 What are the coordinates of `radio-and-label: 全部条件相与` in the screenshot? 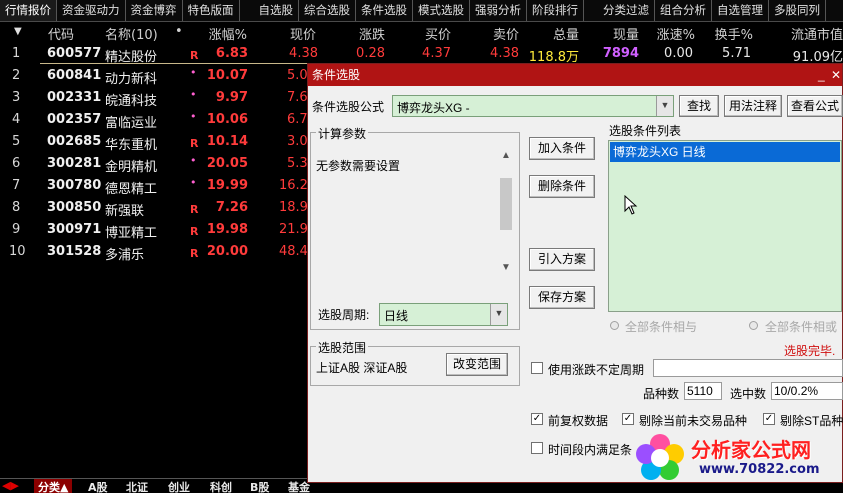 It's located at (661, 327).